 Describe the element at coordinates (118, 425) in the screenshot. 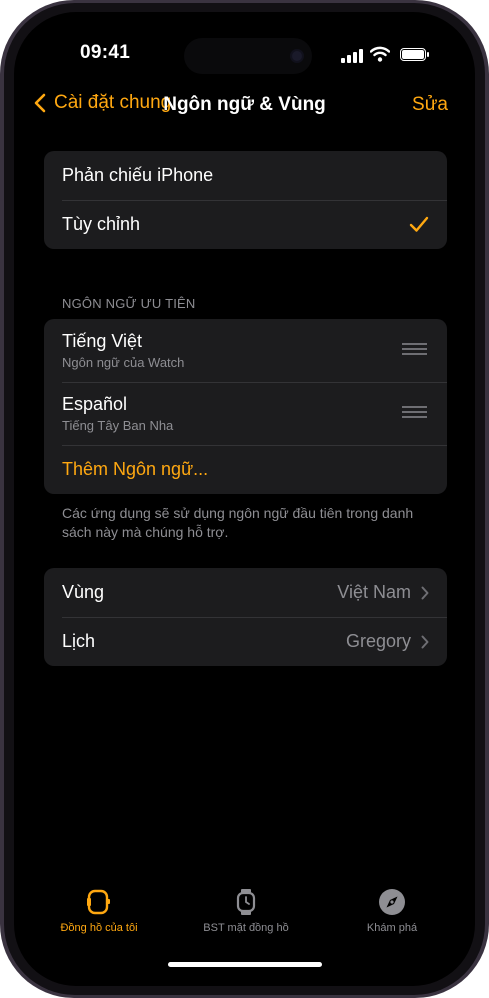

I see `language-subtitle: Tiếng Tây Ban Nha` at that location.